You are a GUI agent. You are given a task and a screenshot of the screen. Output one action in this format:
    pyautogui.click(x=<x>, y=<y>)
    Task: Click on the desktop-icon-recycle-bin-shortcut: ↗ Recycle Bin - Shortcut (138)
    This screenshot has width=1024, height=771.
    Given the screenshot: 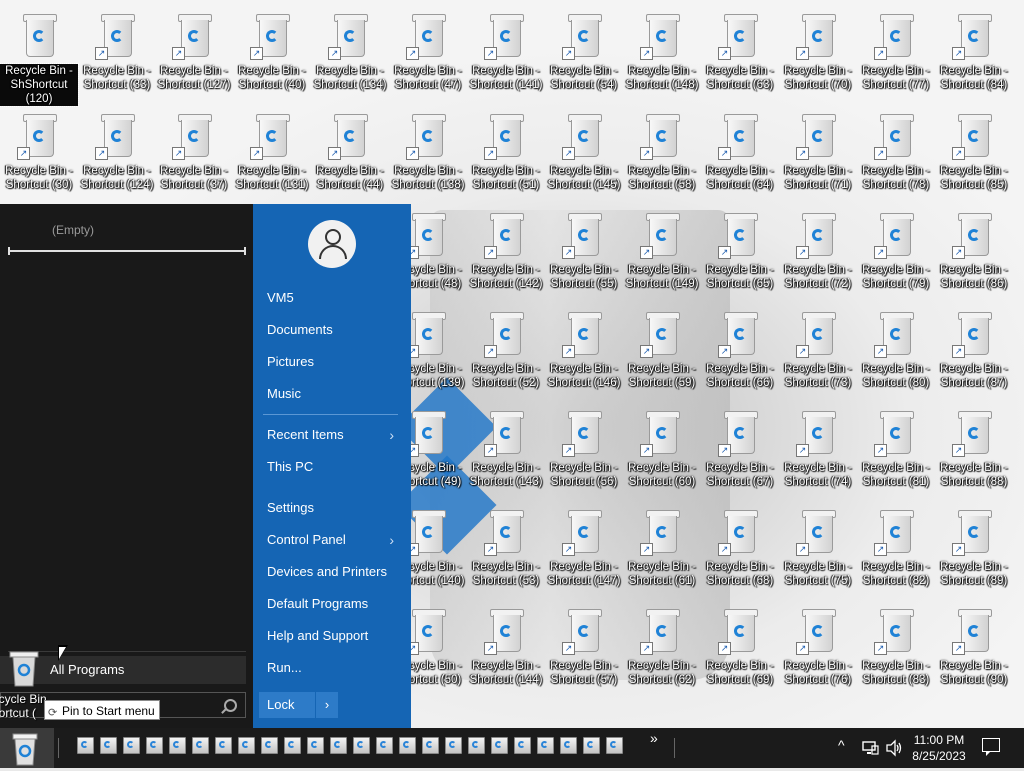 What is the action you would take?
    pyautogui.click(x=428, y=155)
    